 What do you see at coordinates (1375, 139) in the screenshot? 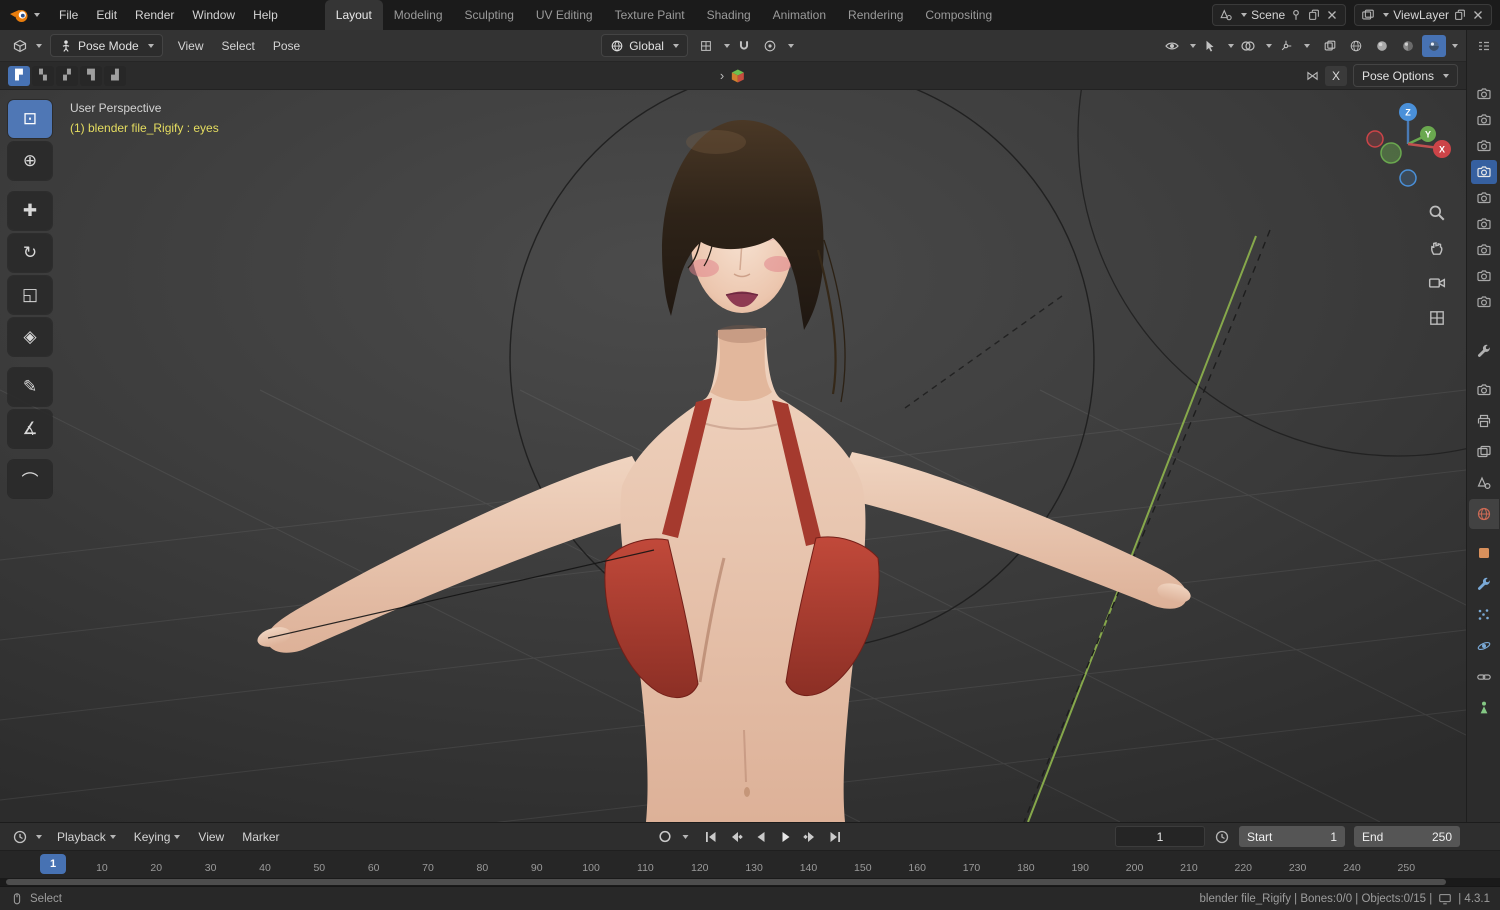
I see `gizmo-x-neg` at bounding box center [1375, 139].